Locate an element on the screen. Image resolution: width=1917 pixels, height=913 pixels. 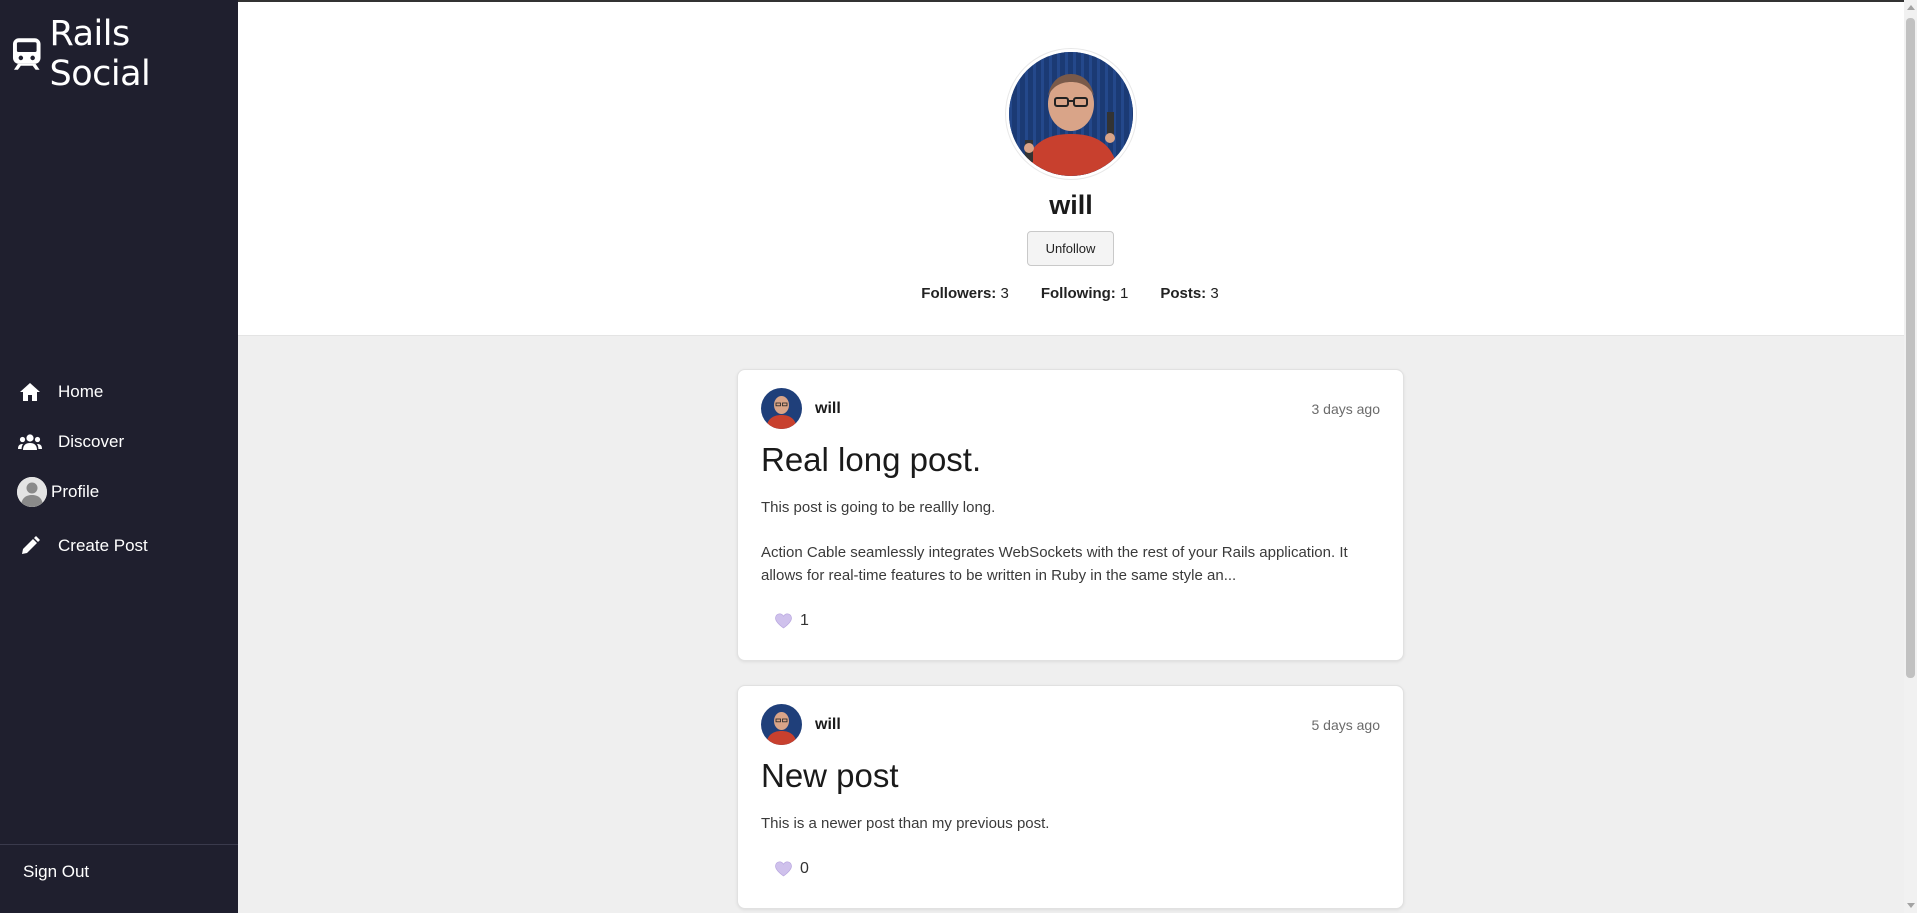
train-icon is located at coordinates (26, 54).